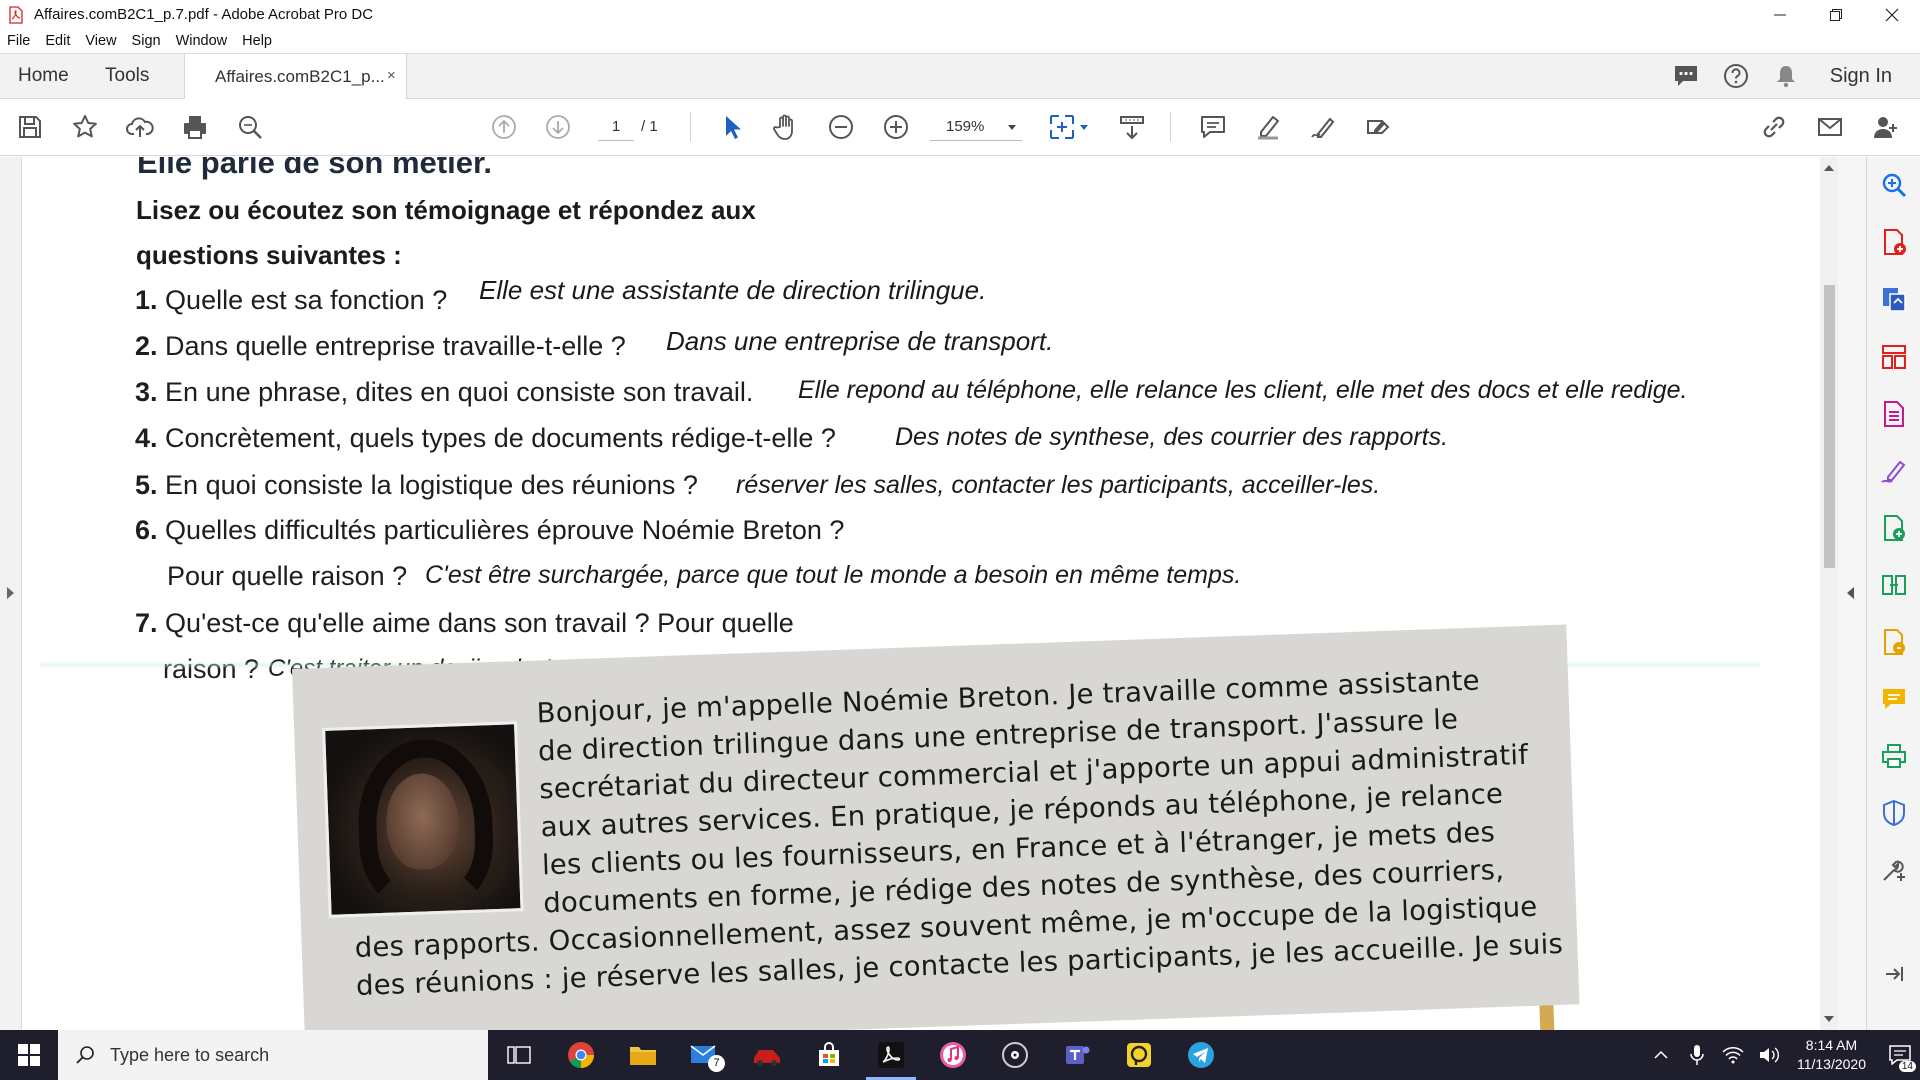 This screenshot has width=1920, height=1080. I want to click on print-icon, so click(195, 127).